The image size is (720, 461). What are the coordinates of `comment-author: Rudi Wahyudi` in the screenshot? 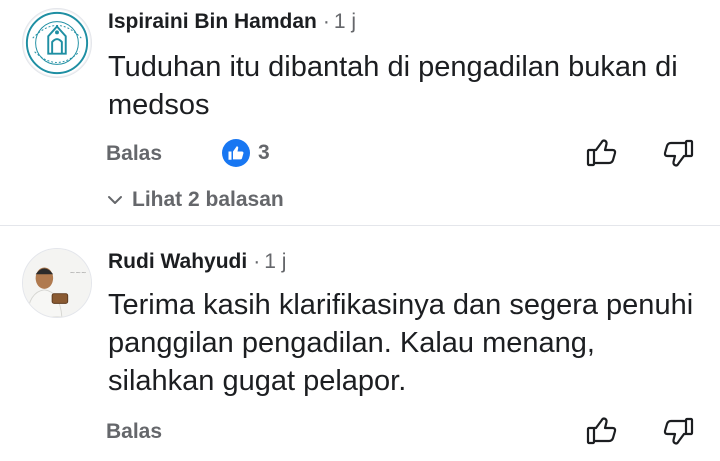 It's located at (177, 261).